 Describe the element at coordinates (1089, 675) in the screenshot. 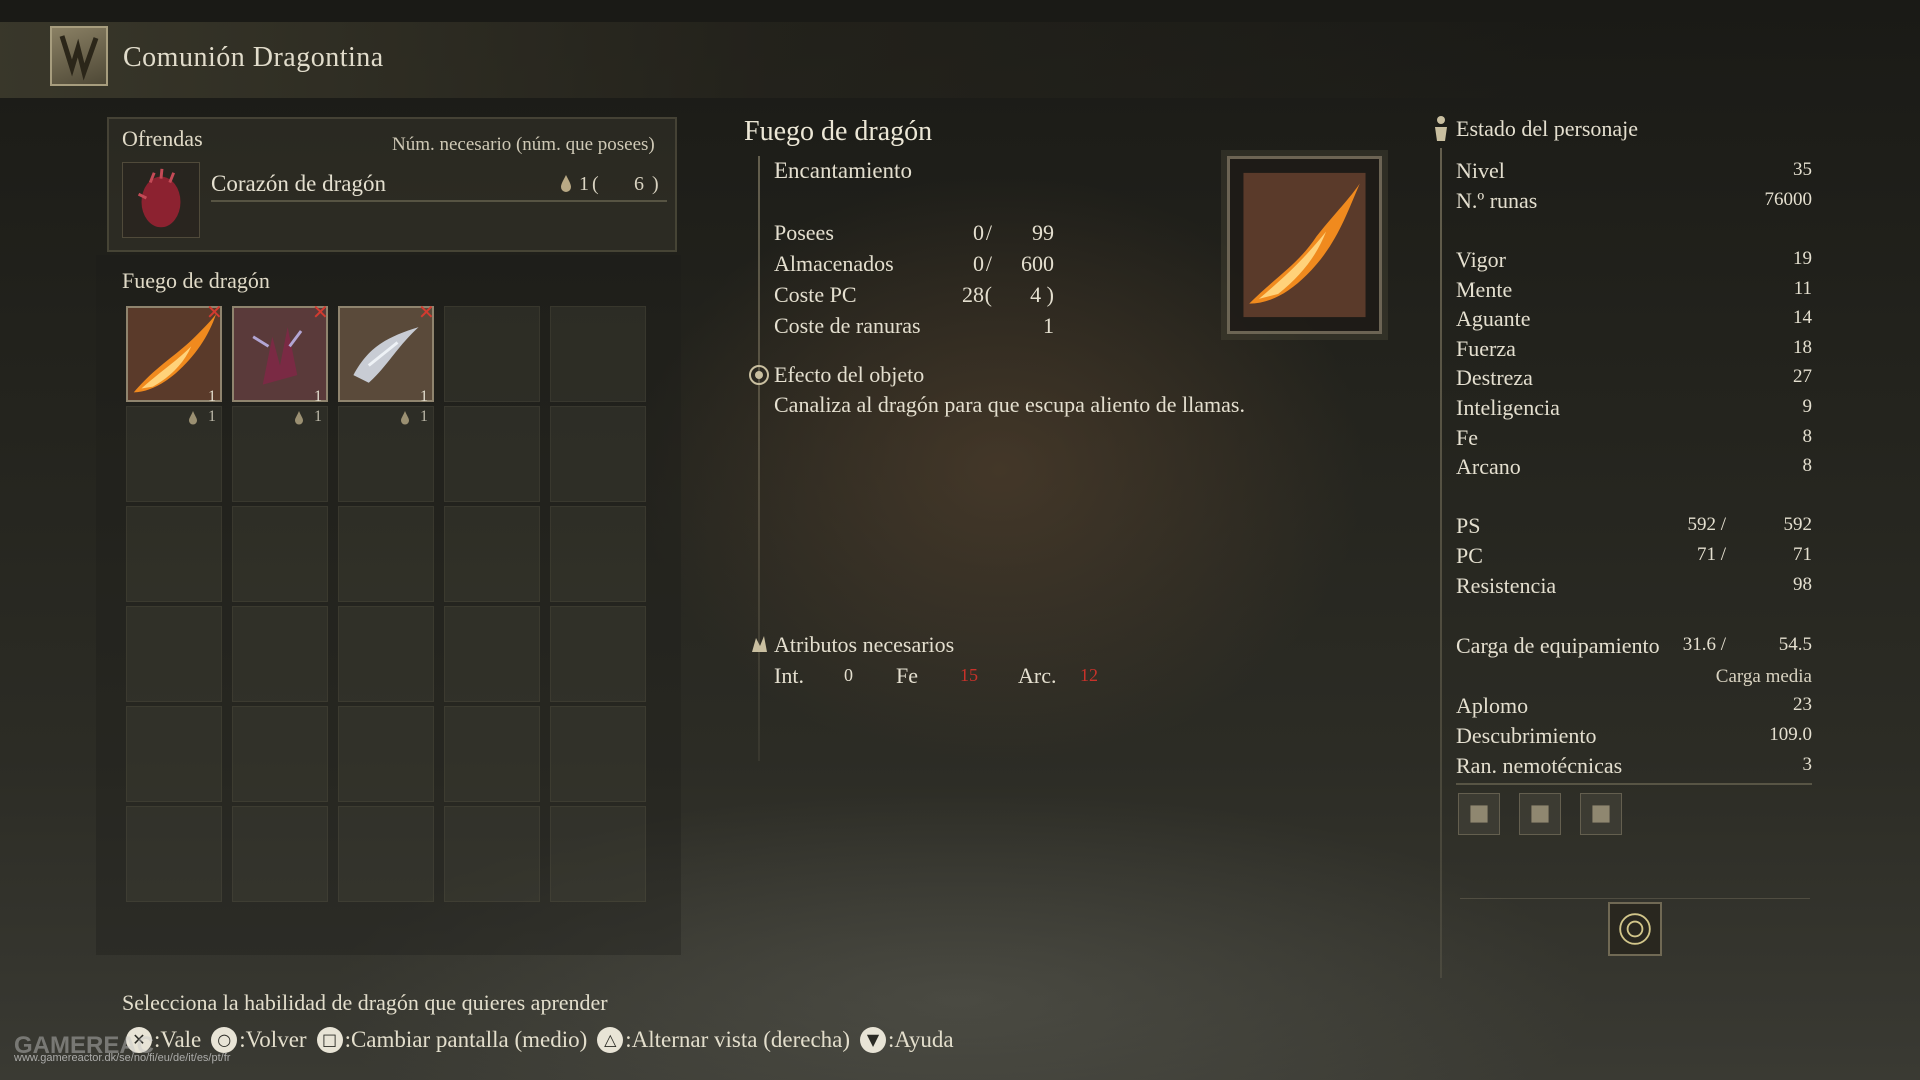

I see `attr-value-arc: 12` at that location.